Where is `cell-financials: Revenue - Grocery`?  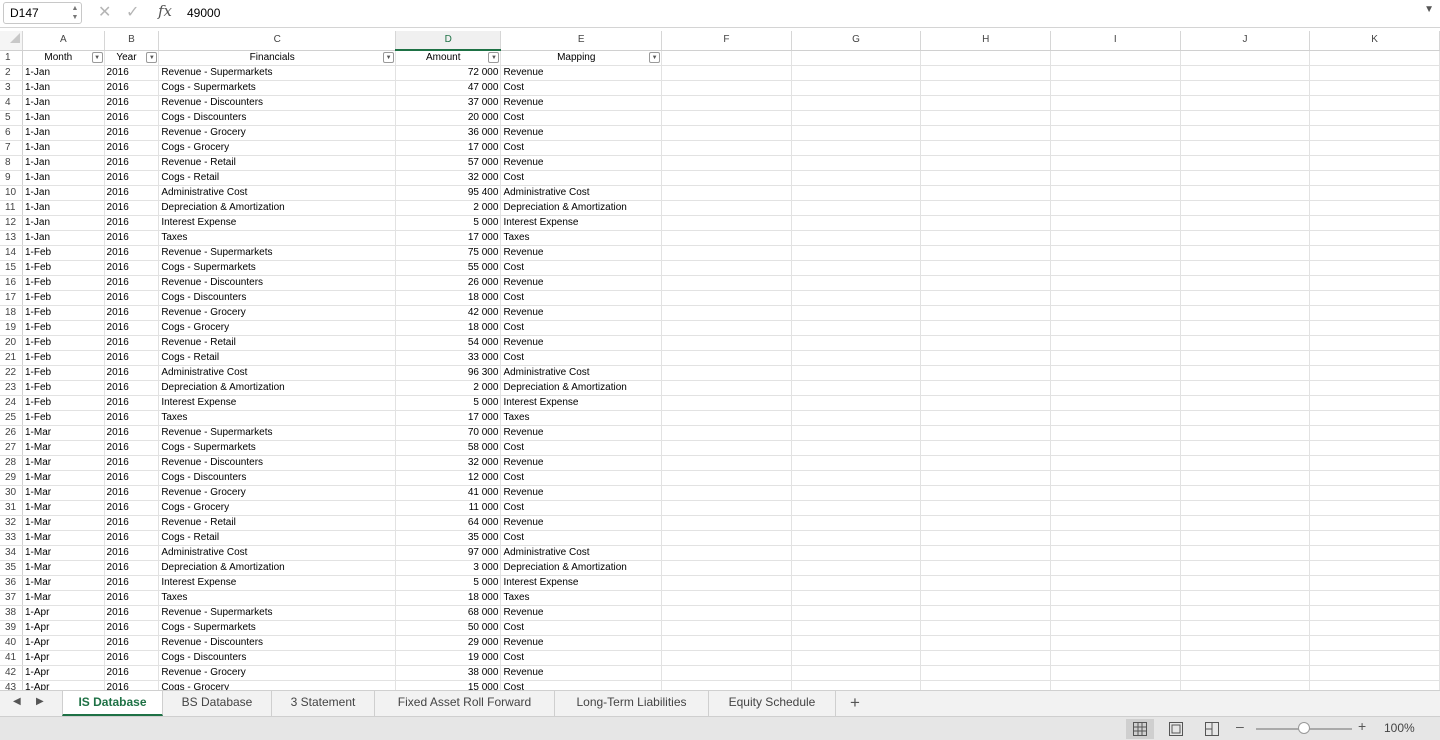
cell-financials: Revenue - Grocery is located at coordinates (277, 133).